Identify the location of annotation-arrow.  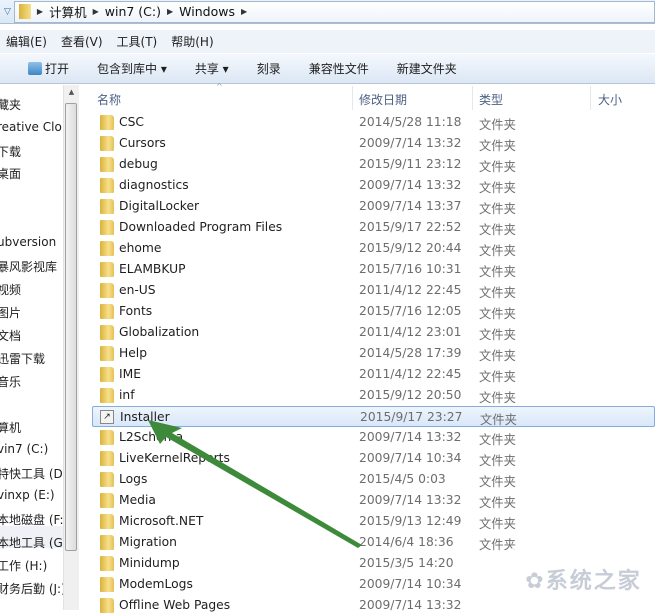
(255, 484).